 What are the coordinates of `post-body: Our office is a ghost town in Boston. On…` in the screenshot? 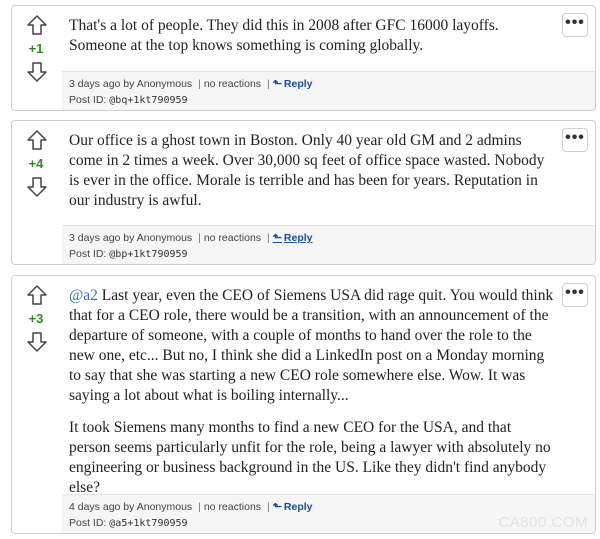 It's located at (312, 171).